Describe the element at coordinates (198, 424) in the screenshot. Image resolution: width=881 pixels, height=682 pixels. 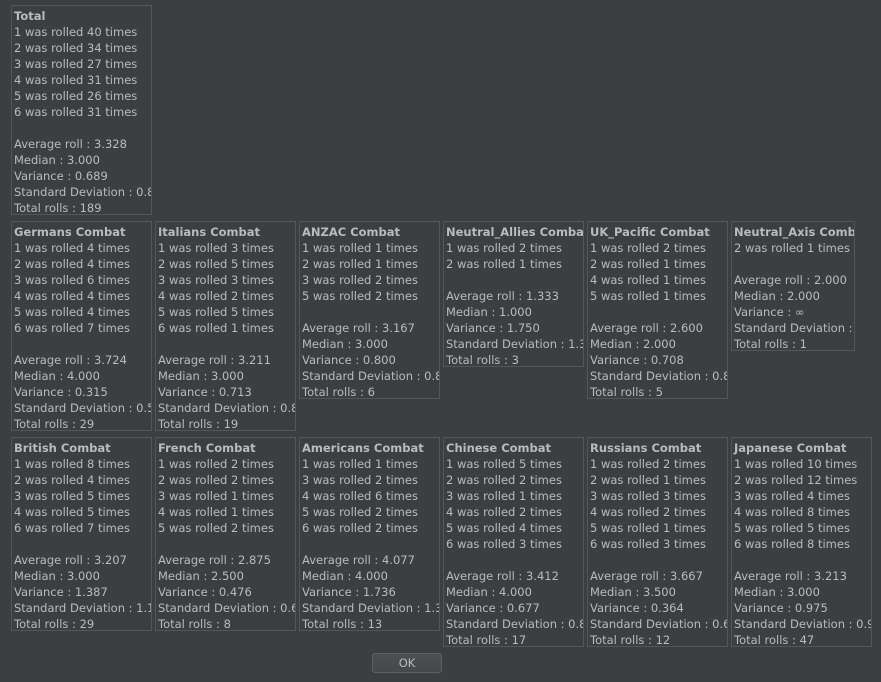
I see `total-rolls: Total rolls : 19` at that location.